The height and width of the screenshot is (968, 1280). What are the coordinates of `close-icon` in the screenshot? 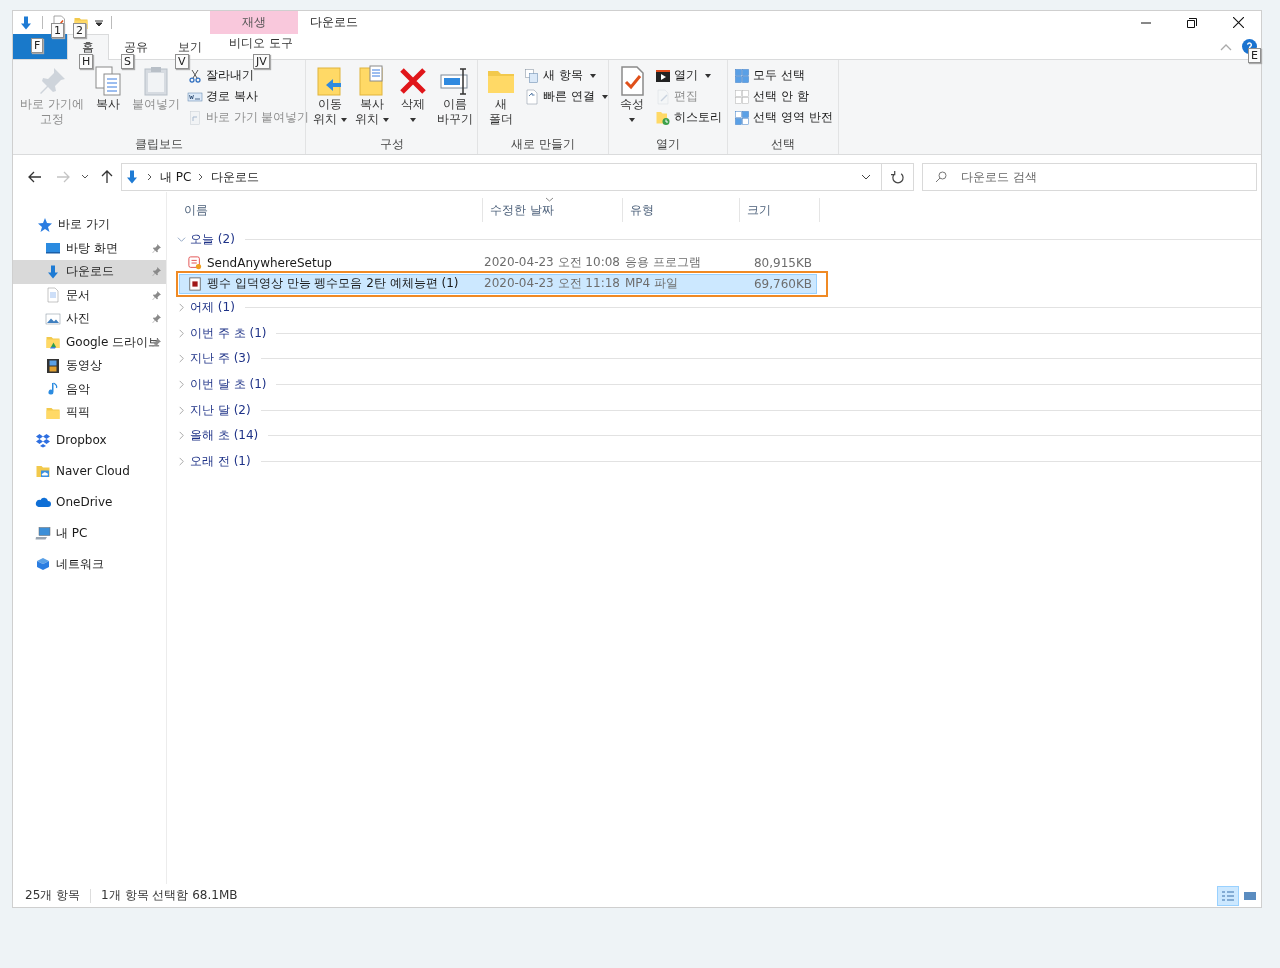 It's located at (1238, 22).